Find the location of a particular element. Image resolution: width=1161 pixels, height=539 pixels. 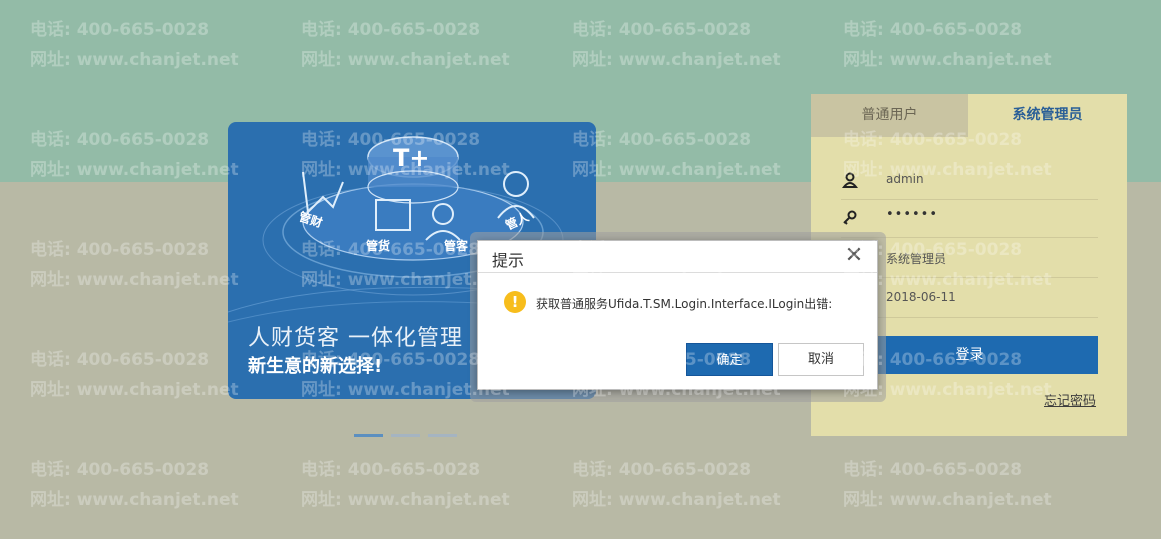

carousel-indicator is located at coordinates (405, 435).